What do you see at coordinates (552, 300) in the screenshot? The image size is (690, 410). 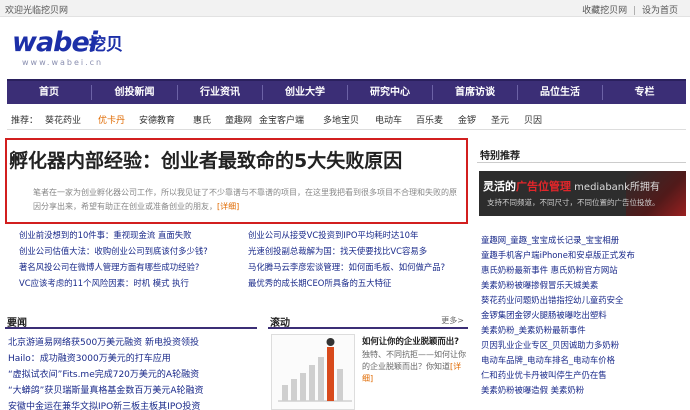 I see `recommend-list-item: 葵花药业问题奶出错指控幼儿童药安全` at bounding box center [552, 300].